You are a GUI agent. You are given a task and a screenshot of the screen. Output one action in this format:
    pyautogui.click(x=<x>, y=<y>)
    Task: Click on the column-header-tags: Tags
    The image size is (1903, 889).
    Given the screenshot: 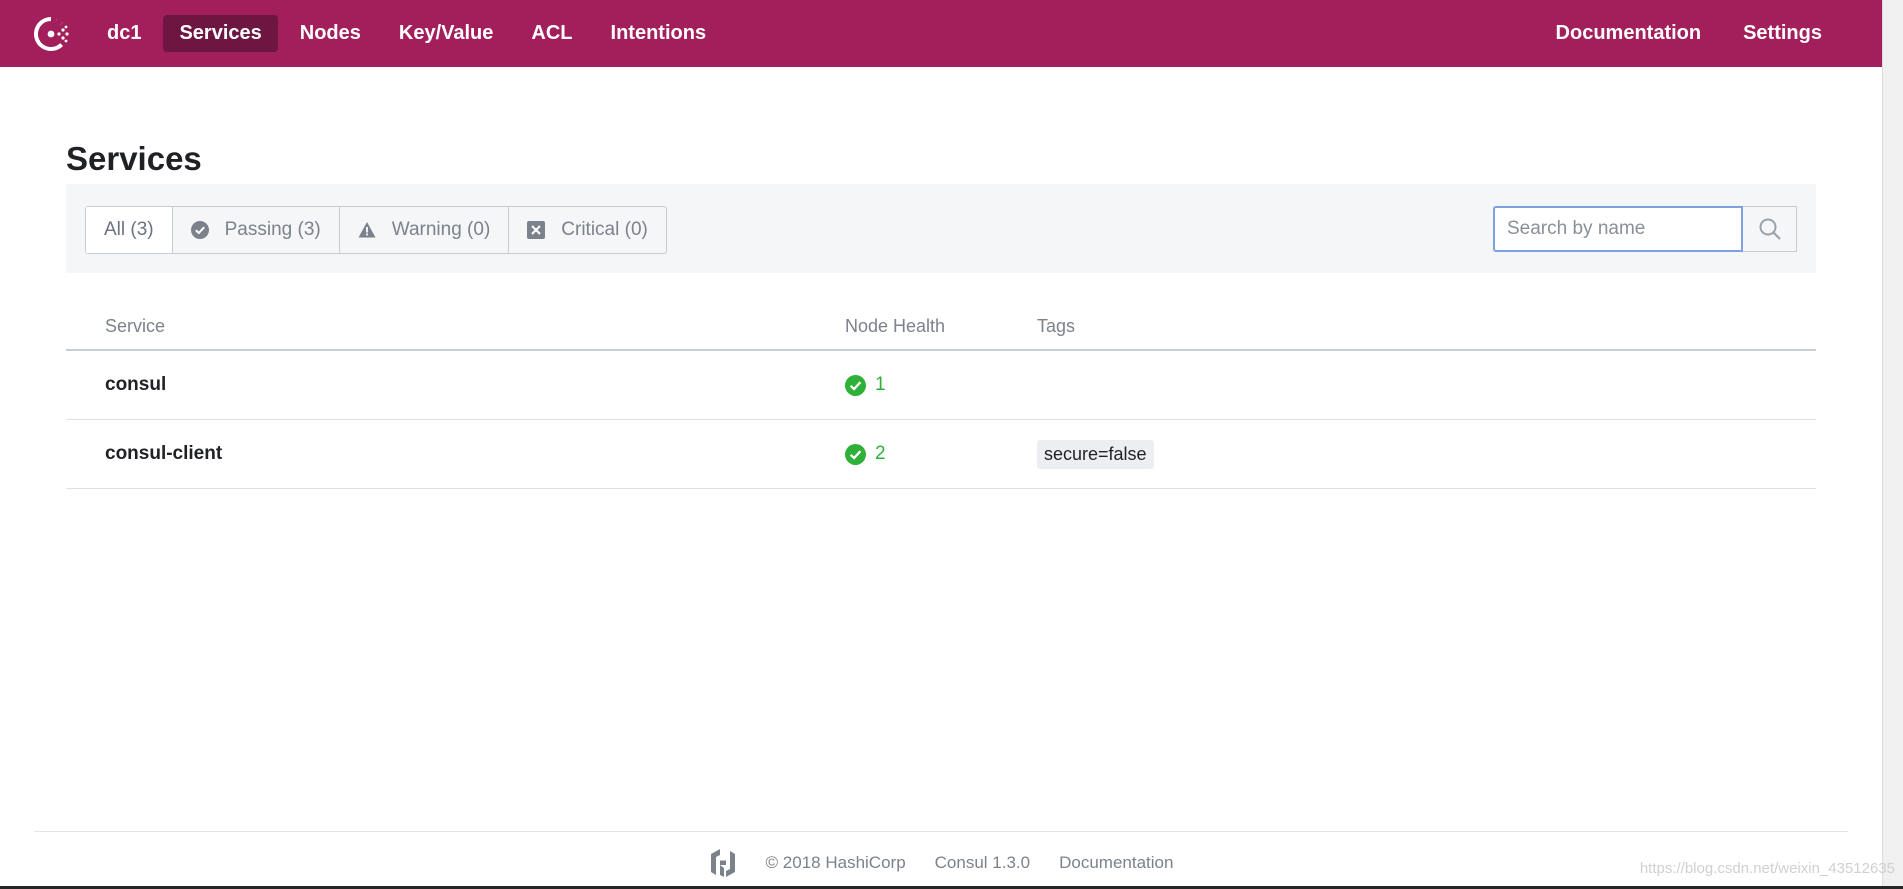 What is the action you would take?
    pyautogui.click(x=1056, y=326)
    